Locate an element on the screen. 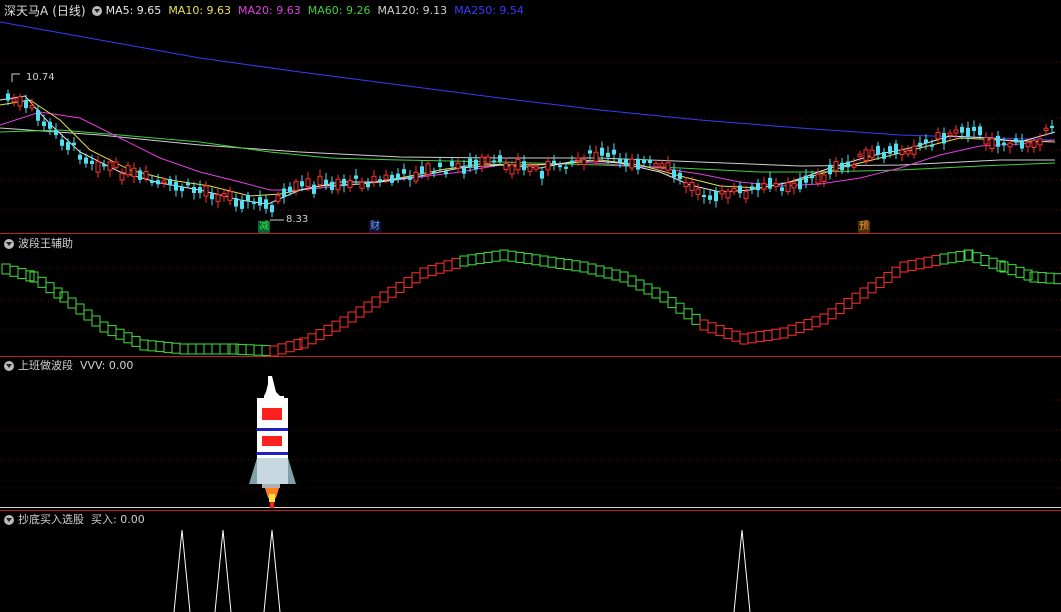 The width and height of the screenshot is (1061, 612). panel3-header: 上班做波段 VVV: 0.00 is located at coordinates (68, 366).